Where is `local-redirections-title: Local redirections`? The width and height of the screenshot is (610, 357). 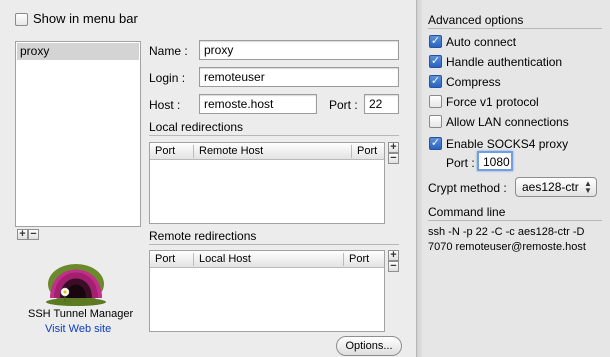 local-redirections-title: Local redirections is located at coordinates (196, 127).